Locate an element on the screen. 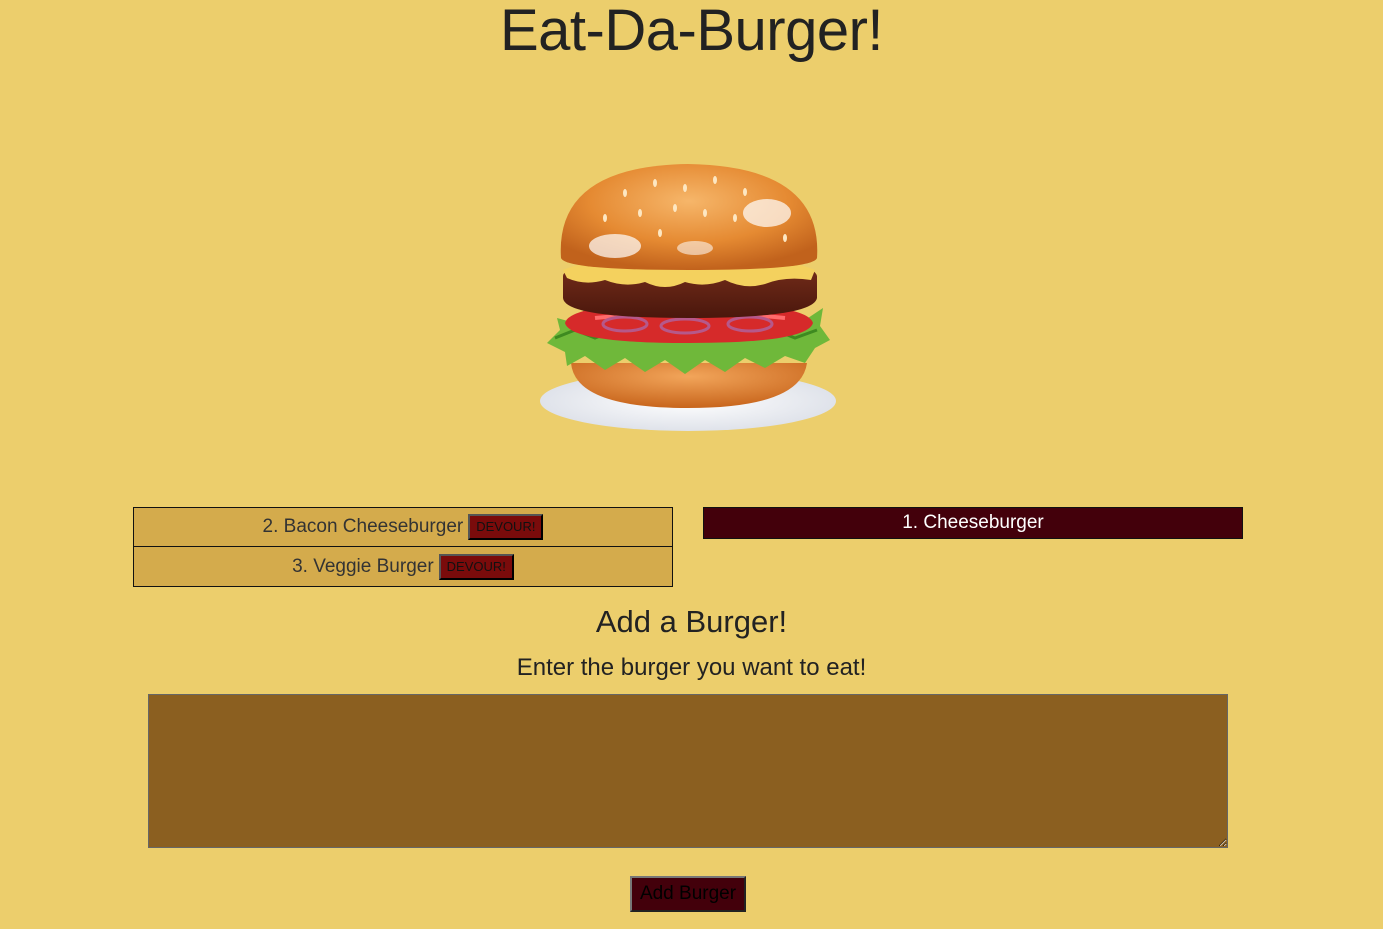  burger-name: 3. Veggie Burger is located at coordinates (363, 566).